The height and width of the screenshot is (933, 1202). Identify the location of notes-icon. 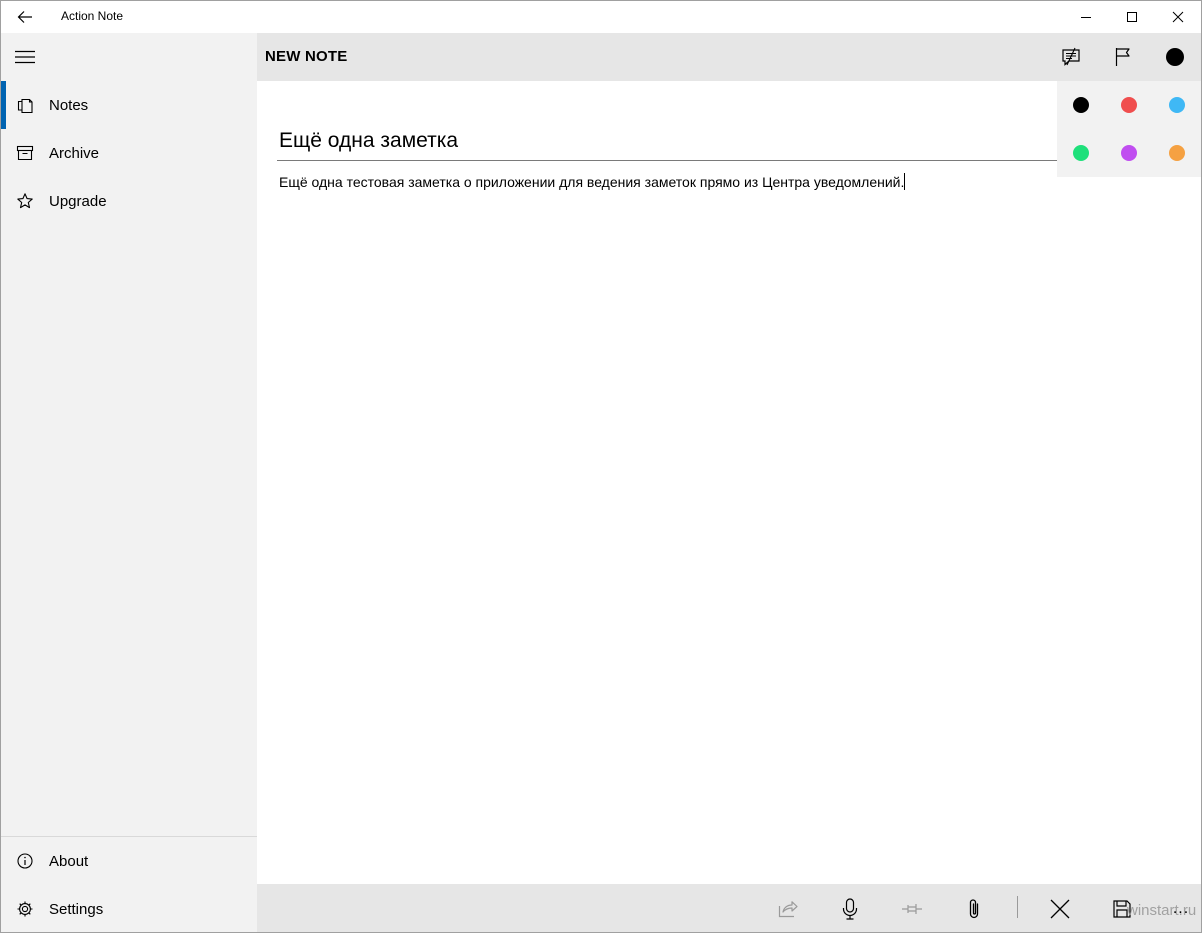
(25, 106).